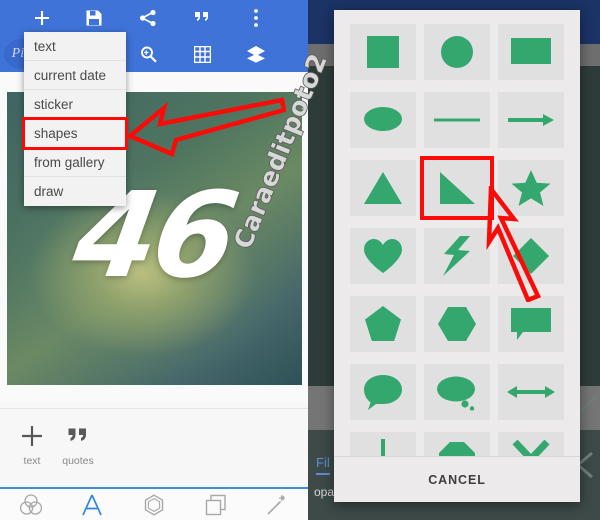  Describe the element at coordinates (531, 392) in the screenshot. I see `double-arrow-shape` at that location.